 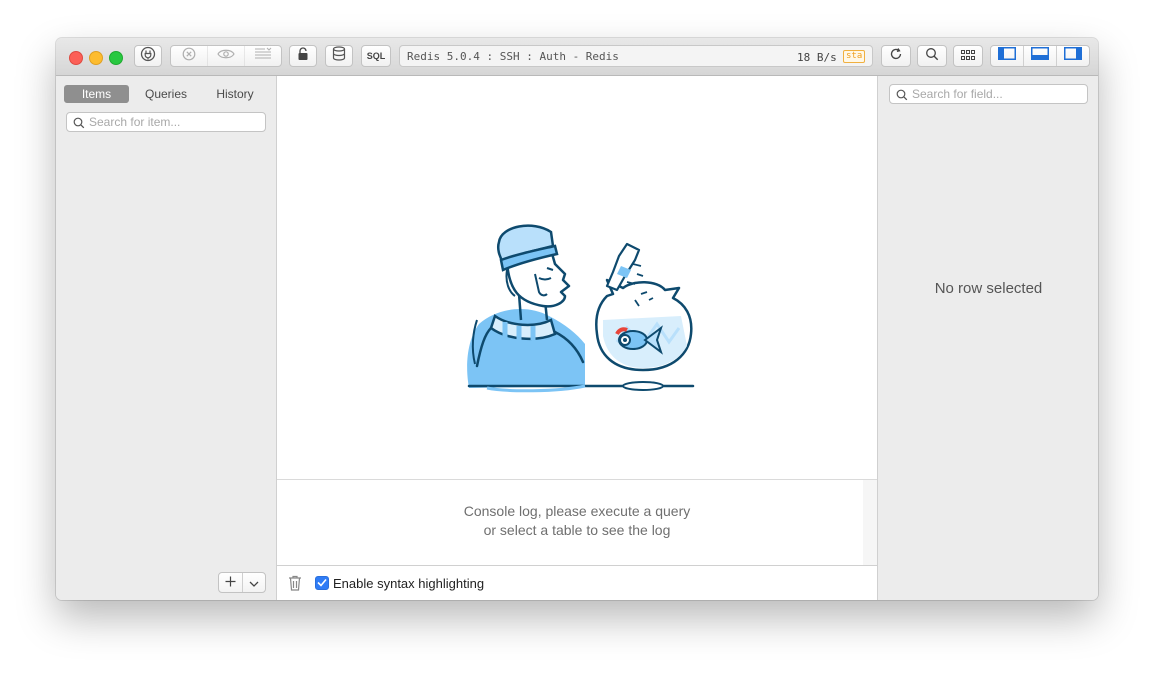 I want to click on stop-icon, so click(x=189, y=56).